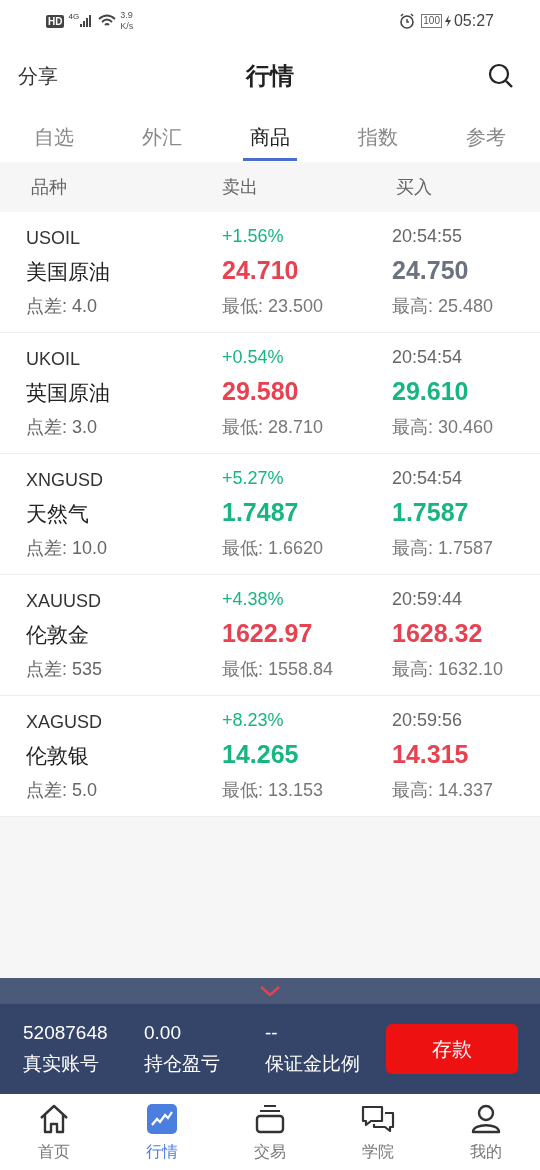 The height and width of the screenshot is (1170, 540). What do you see at coordinates (273, 790) in the screenshot?
I see `low-price: 最低: 13.153` at bounding box center [273, 790].